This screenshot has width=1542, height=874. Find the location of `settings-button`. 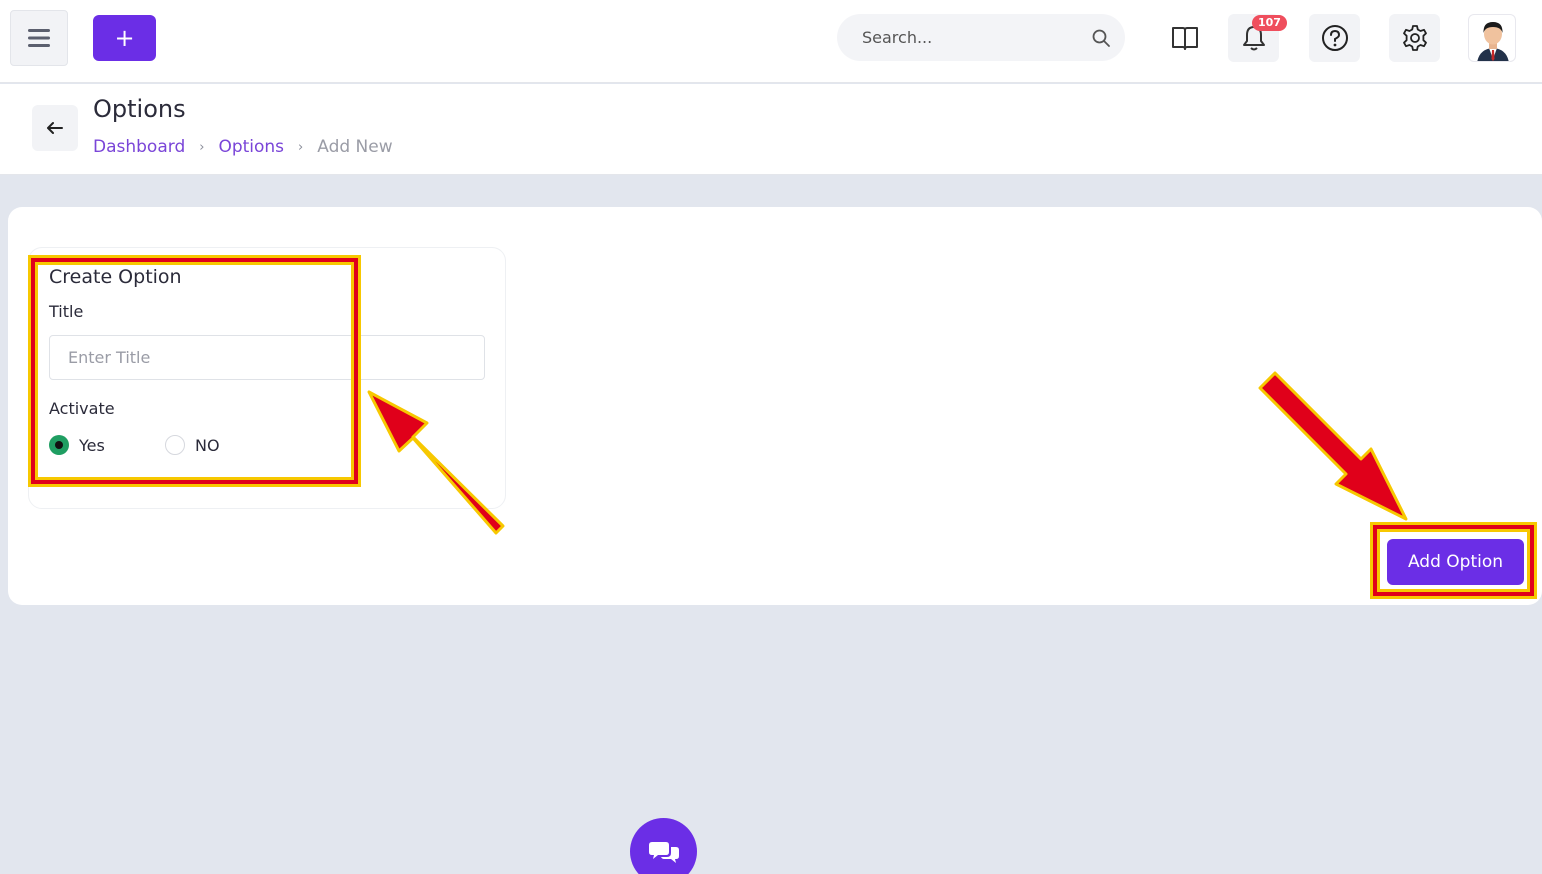

settings-button is located at coordinates (1414, 38).